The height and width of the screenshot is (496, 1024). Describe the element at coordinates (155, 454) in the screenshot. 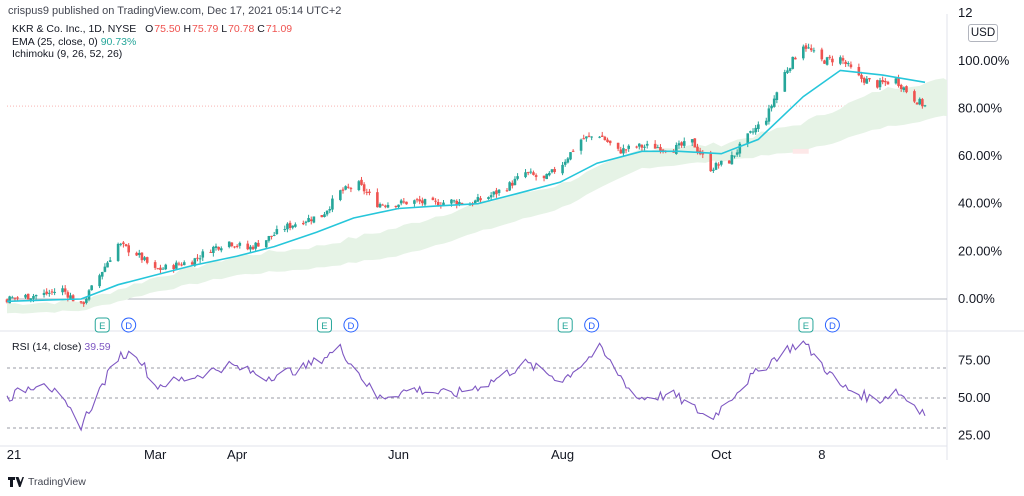

I see `time-tick-label: Mar` at that location.